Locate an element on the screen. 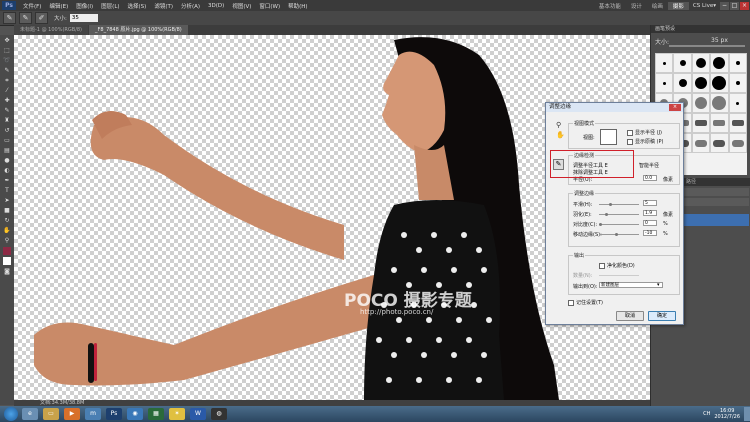 The image size is (750, 422). size-input: 35 is located at coordinates (83, 18).